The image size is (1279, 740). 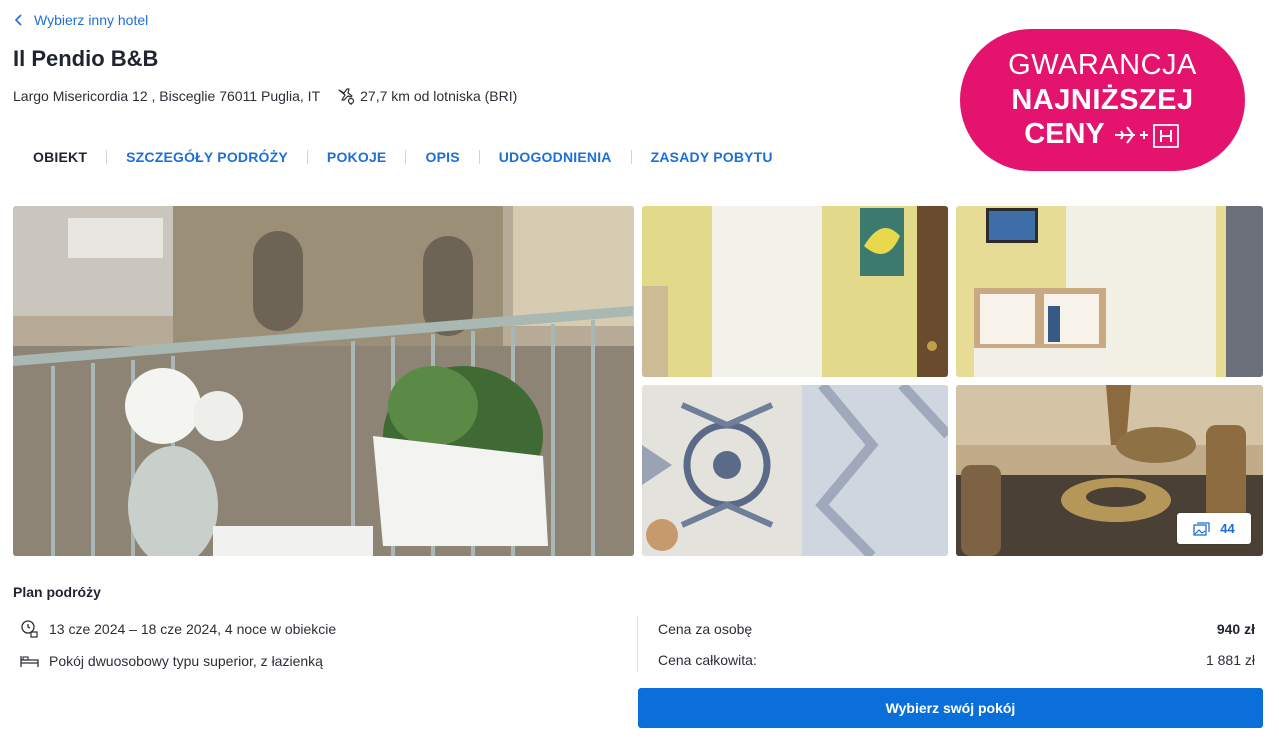 I want to click on guarantee-line-3: CENY, so click(x=1102, y=134).